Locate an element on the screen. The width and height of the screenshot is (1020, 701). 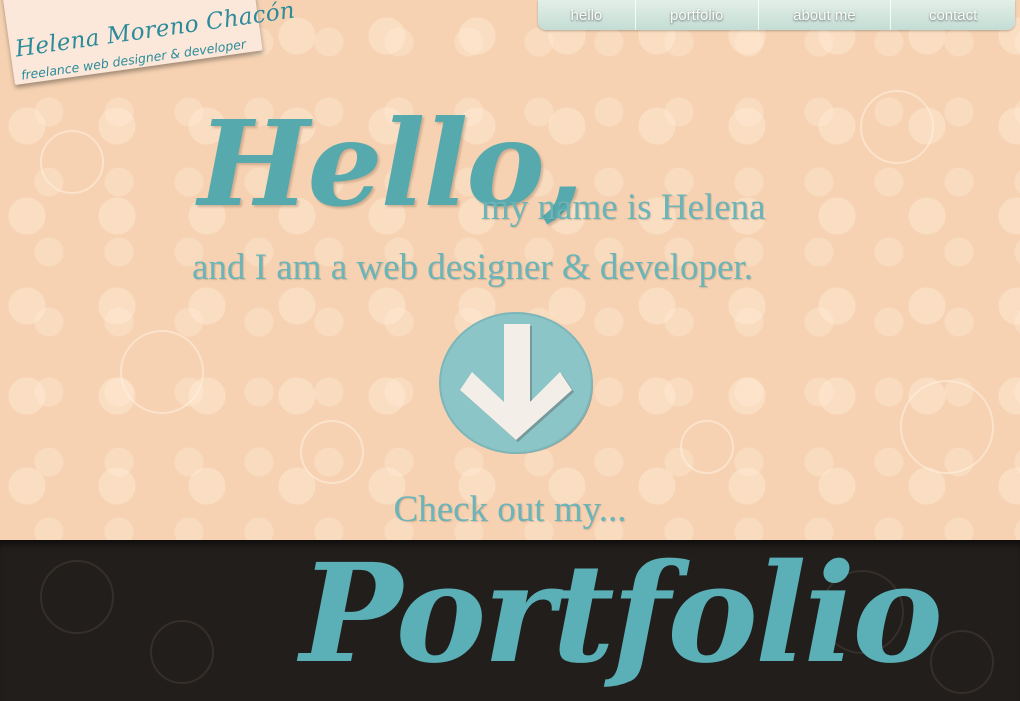
down-arrow-icon is located at coordinates (516, 383).